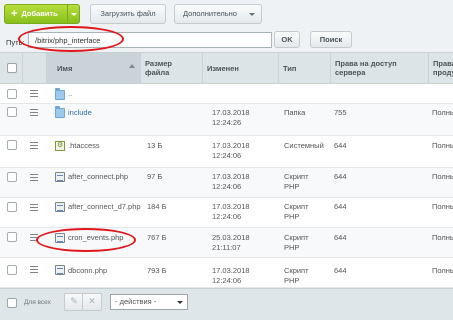 The image size is (453, 320). Describe the element at coordinates (60, 146) in the screenshot. I see `system-file-icon` at that location.